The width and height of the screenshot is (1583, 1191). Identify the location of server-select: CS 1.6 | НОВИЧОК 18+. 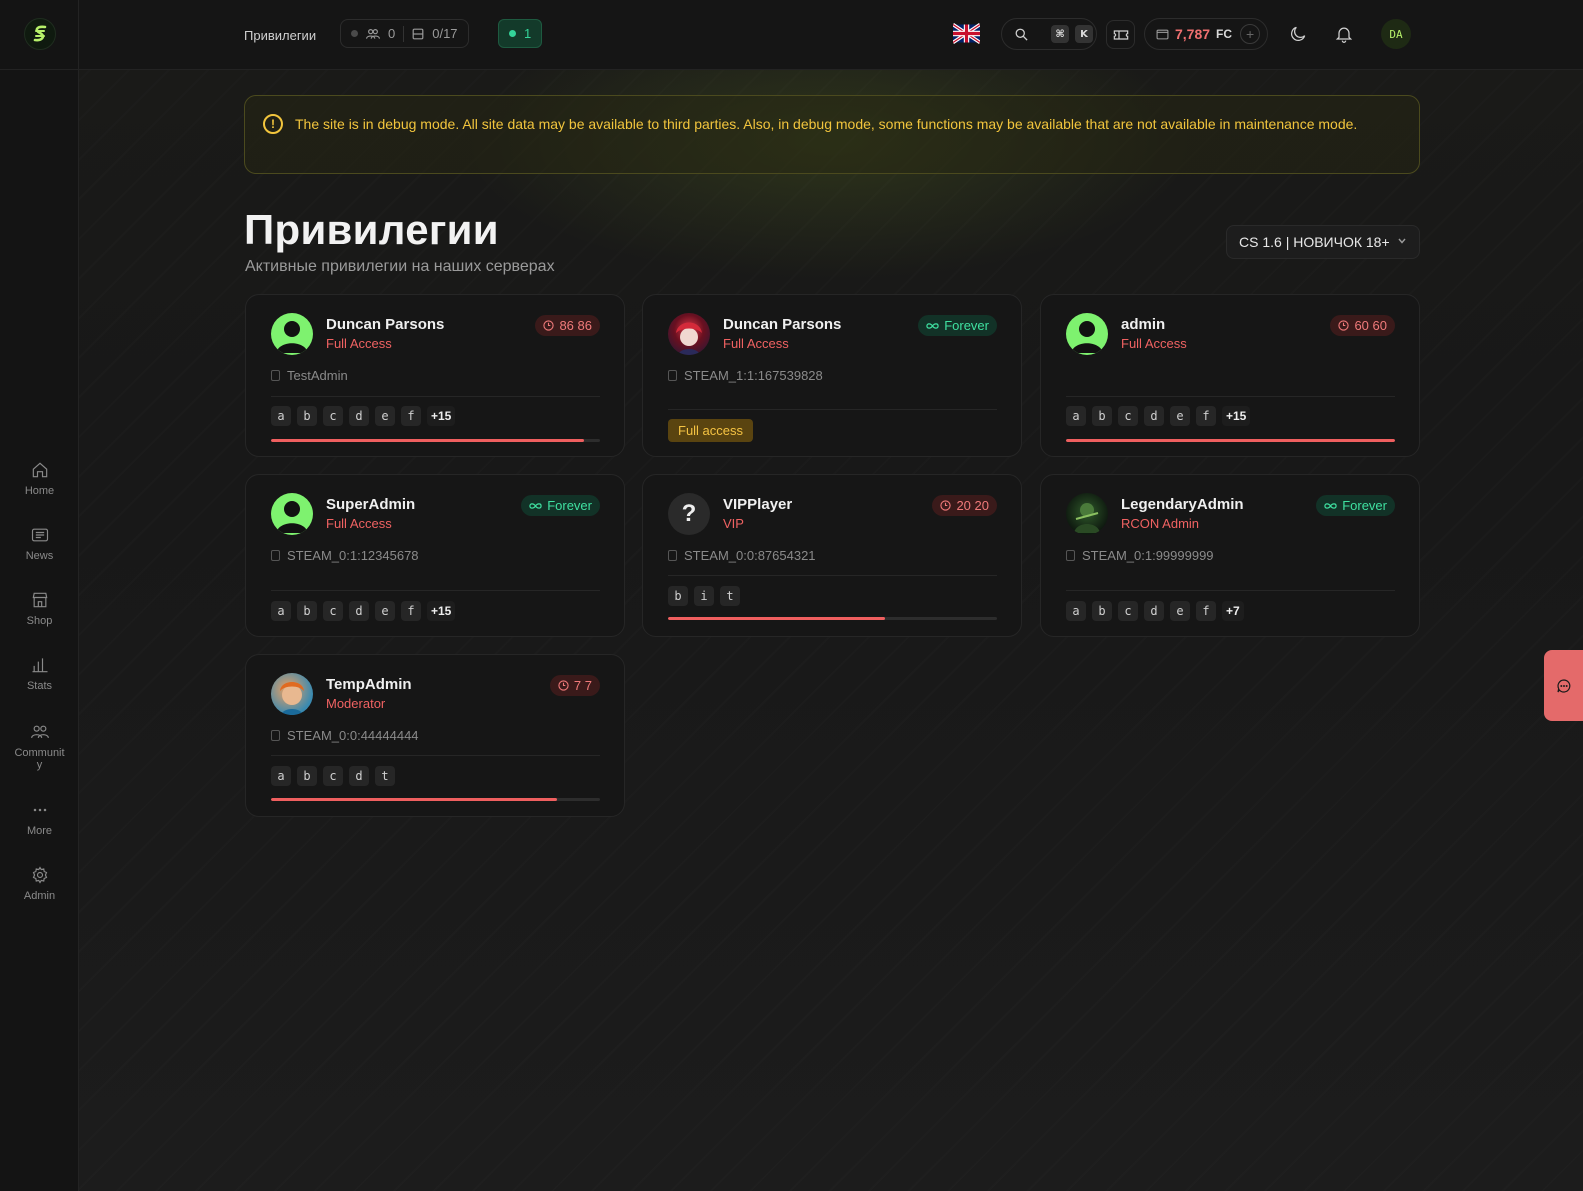
(1323, 242).